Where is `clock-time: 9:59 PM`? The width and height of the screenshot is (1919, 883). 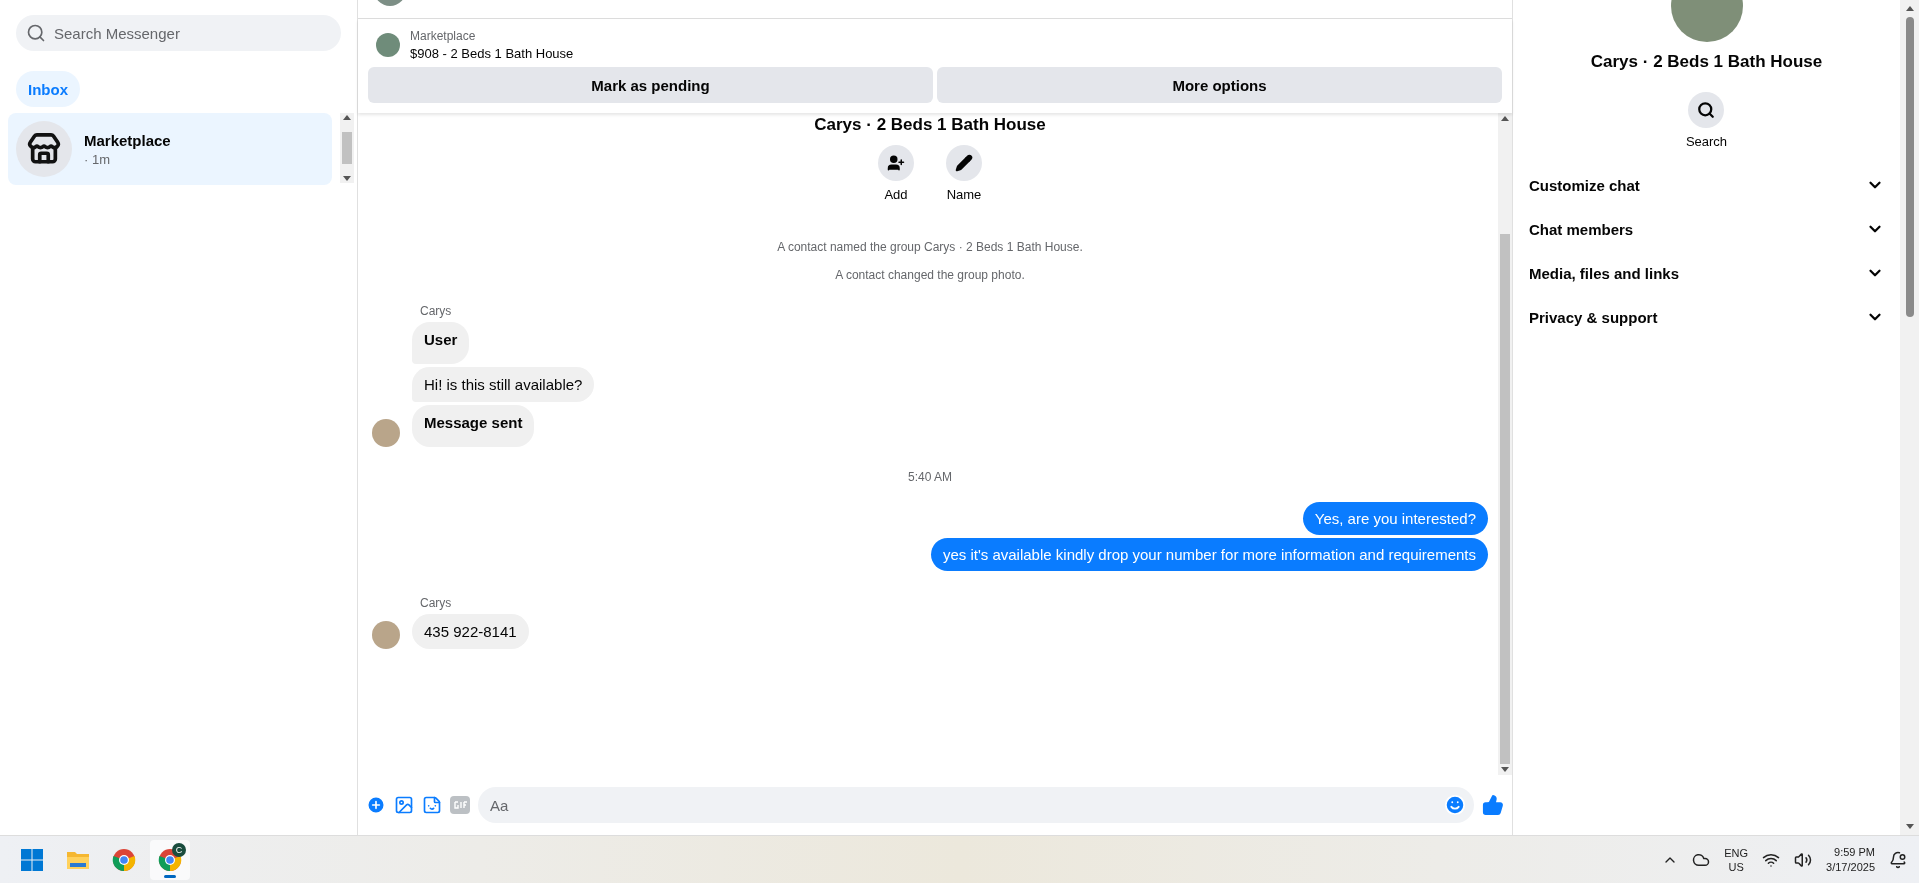 clock-time: 9:59 PM is located at coordinates (1854, 852).